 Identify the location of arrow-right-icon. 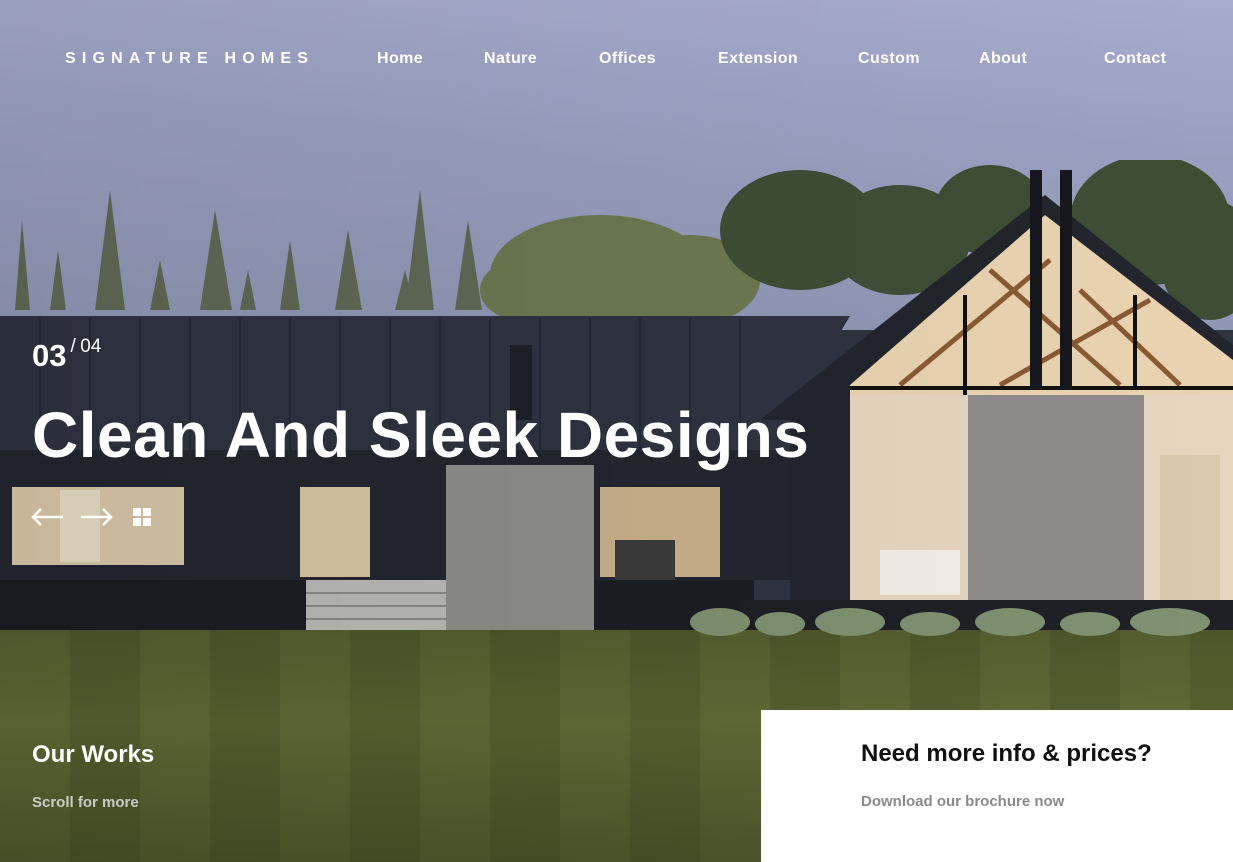
(97, 519).